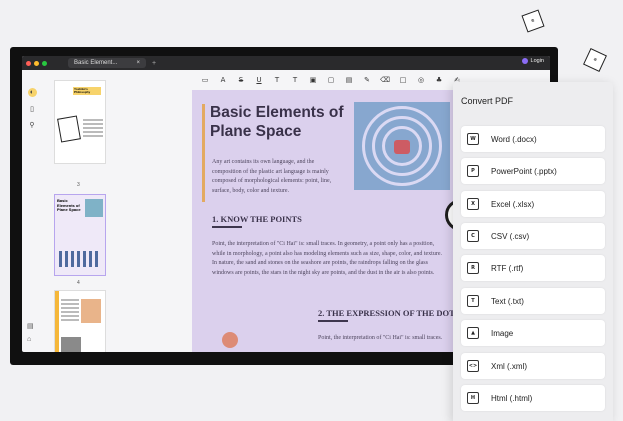  Describe the element at coordinates (30, 332) in the screenshot. I see `left-rail-bottom: ▤ ⌂` at that location.